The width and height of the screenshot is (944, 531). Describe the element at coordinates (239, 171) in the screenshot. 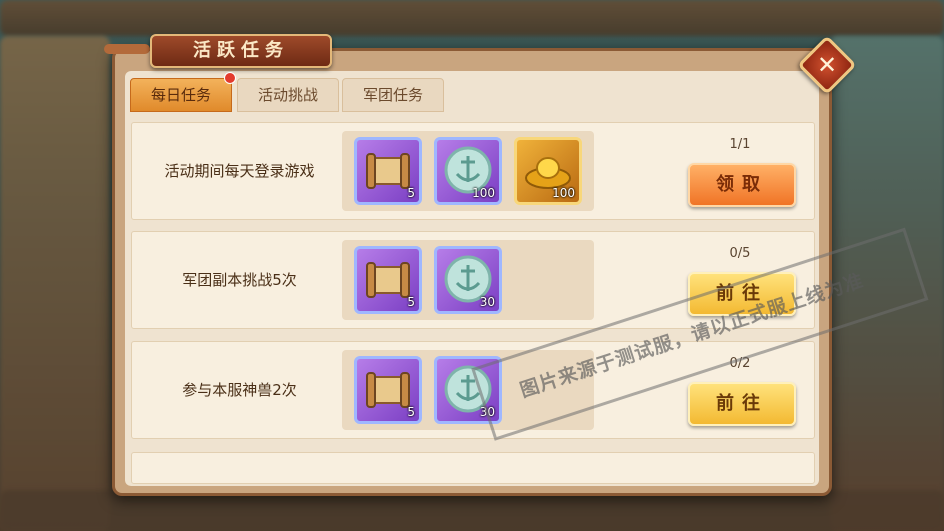

I see `task-description: 活动期间每天登录游戏` at that location.